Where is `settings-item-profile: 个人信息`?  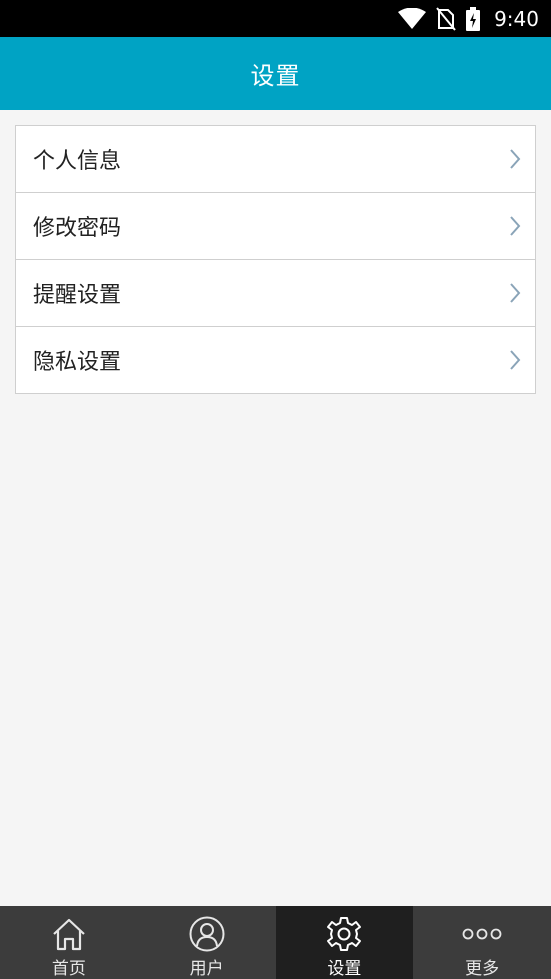 settings-item-profile: 个人信息 is located at coordinates (275, 159).